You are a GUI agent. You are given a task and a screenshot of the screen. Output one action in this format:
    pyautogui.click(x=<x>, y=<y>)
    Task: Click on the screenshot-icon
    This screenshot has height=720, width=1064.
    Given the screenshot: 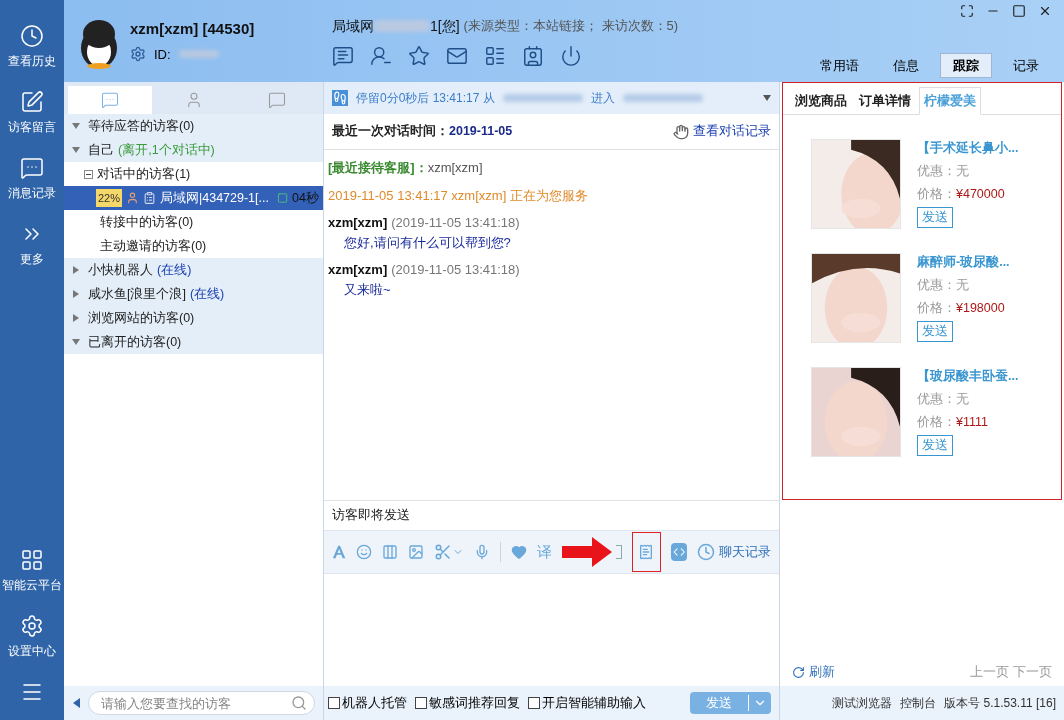 What is the action you would take?
    pyautogui.click(x=449, y=552)
    